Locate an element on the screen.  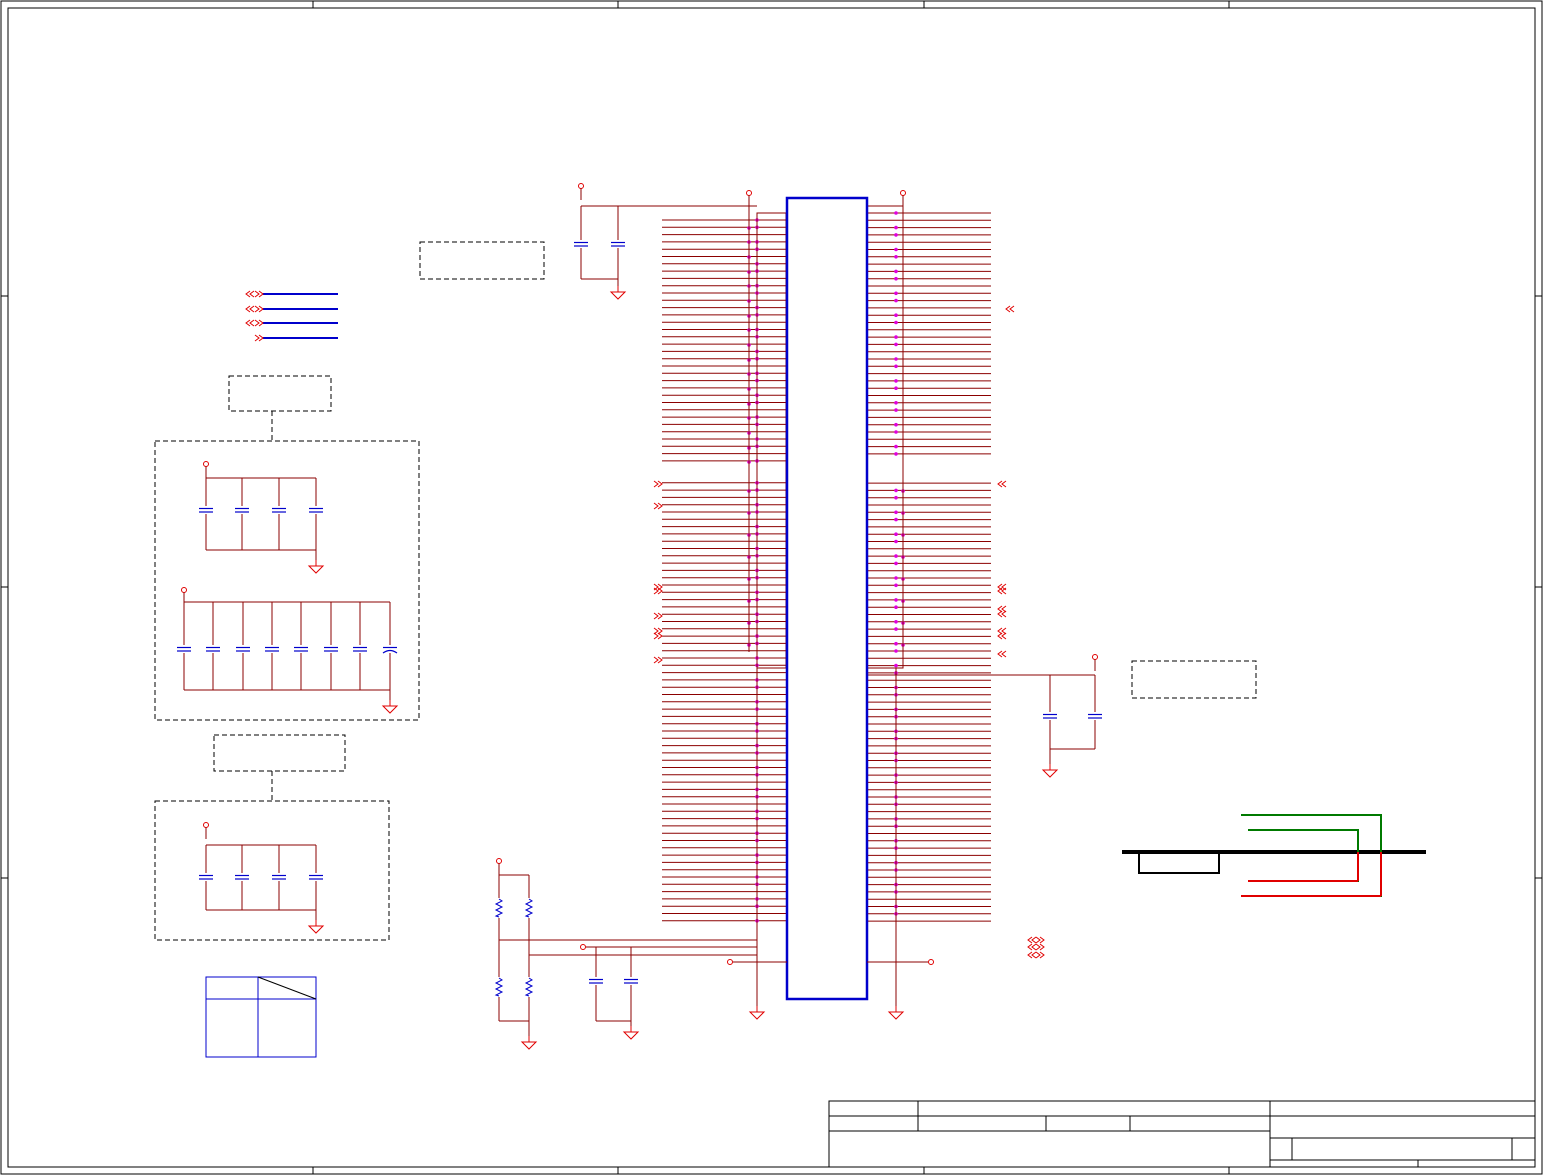
decoupling-group-1-caps is located at coordinates (261, 510).